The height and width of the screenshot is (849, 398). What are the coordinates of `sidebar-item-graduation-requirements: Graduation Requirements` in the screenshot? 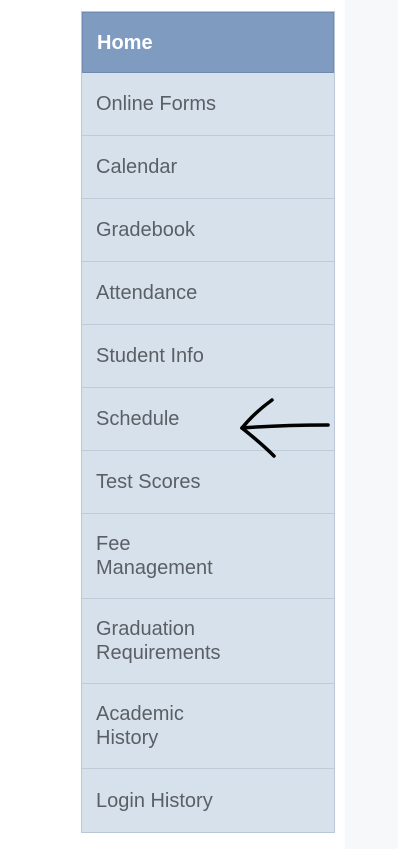 It's located at (208, 641).